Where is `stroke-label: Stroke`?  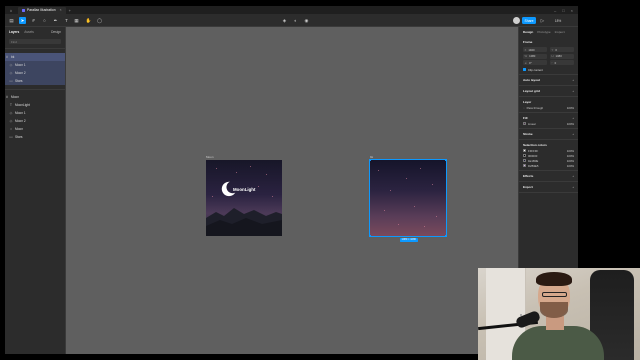 stroke-label: Stroke is located at coordinates (528, 134).